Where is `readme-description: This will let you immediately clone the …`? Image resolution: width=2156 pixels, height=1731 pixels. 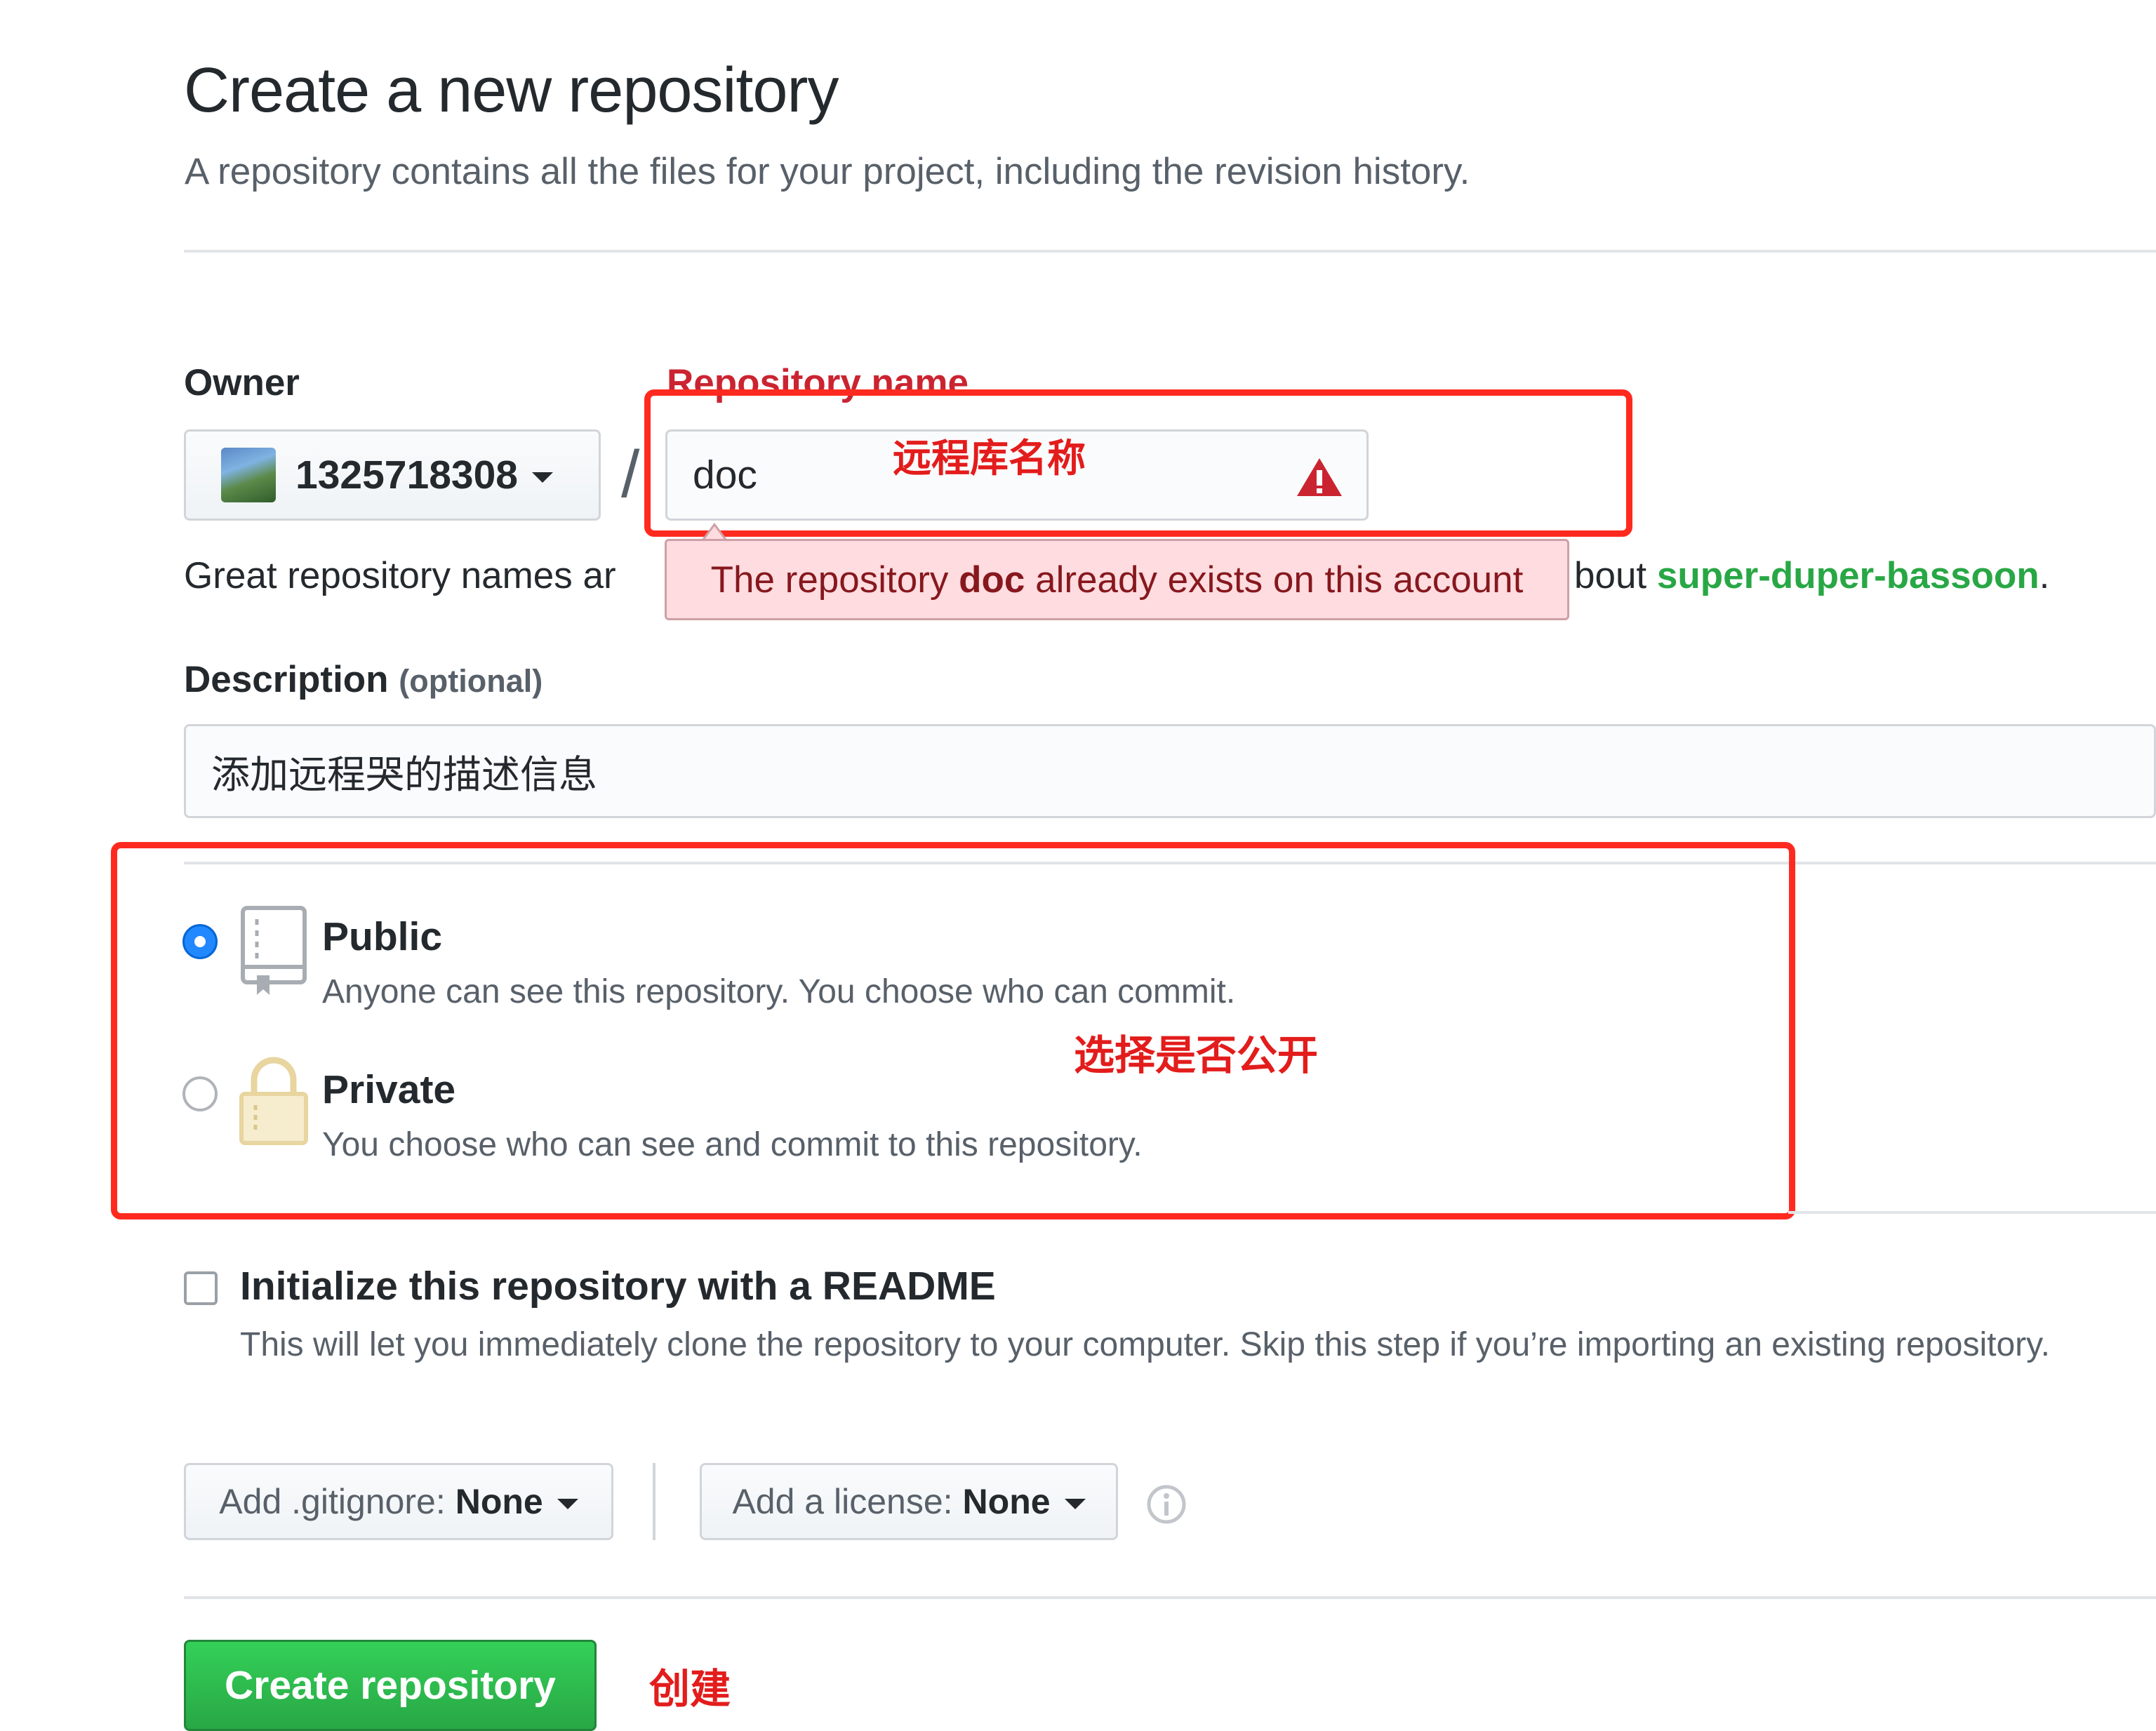 readme-description: This will let you immediately clone the … is located at coordinates (1145, 1345).